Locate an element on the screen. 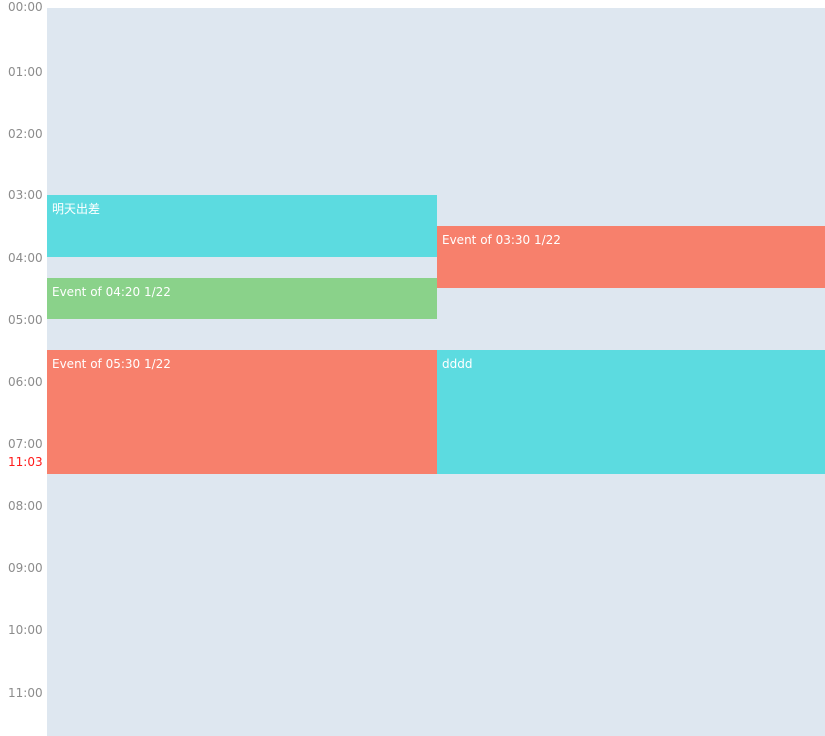 This screenshot has height=736, width=825. event-title: Event of 03:30 1/22 is located at coordinates (501, 240).